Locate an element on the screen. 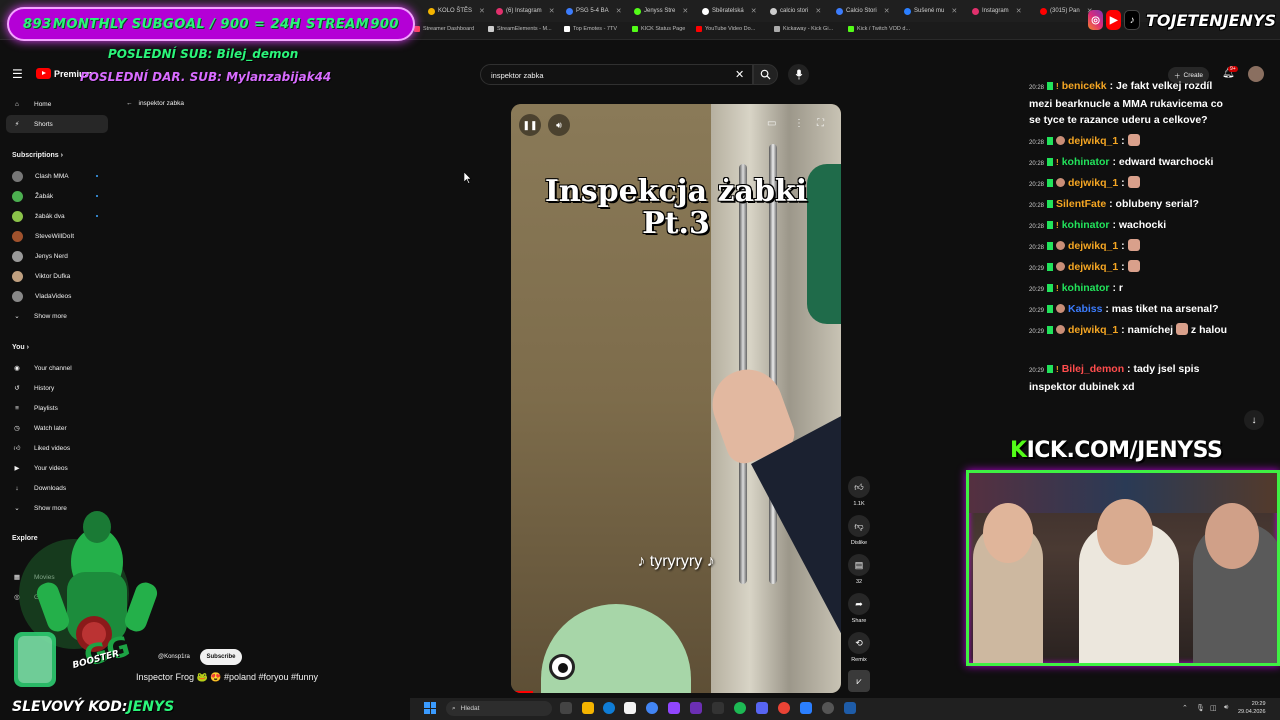 The image size is (1280, 720). short-channel-handle: @Konsp1ra is located at coordinates (174, 657).